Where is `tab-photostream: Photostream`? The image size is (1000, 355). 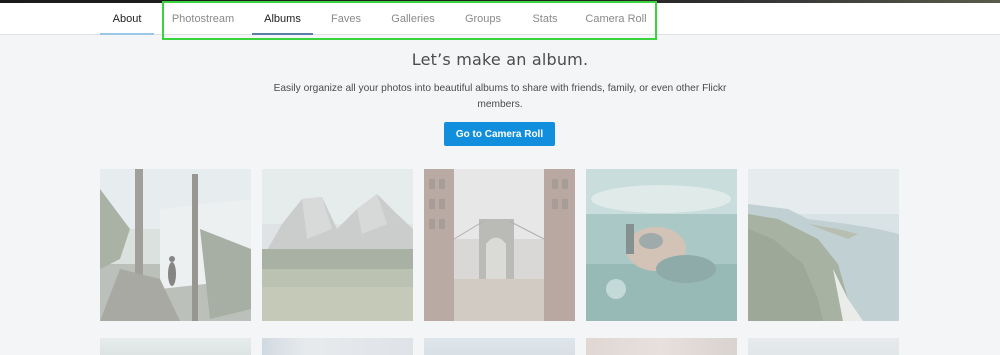
tab-photostream: Photostream is located at coordinates (203, 19).